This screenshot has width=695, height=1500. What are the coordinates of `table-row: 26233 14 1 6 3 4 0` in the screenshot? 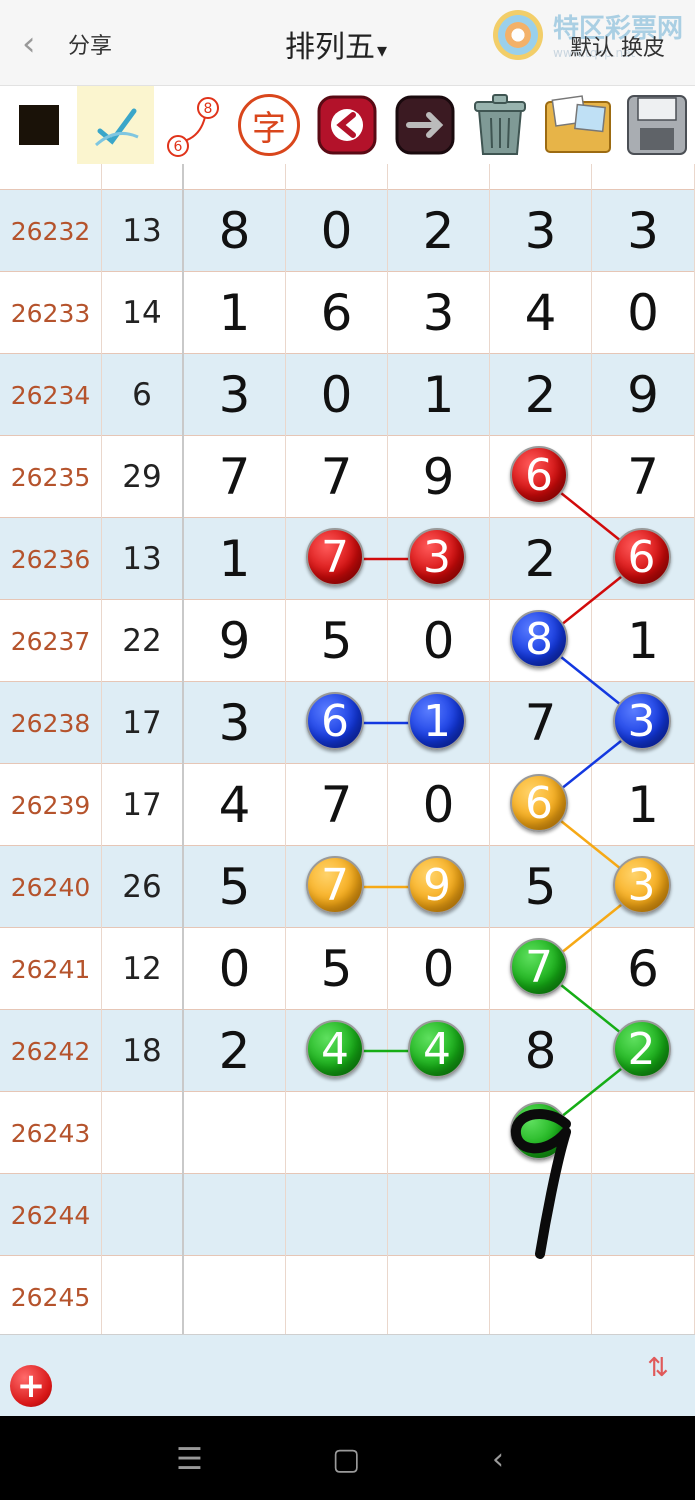 It's located at (347, 313).